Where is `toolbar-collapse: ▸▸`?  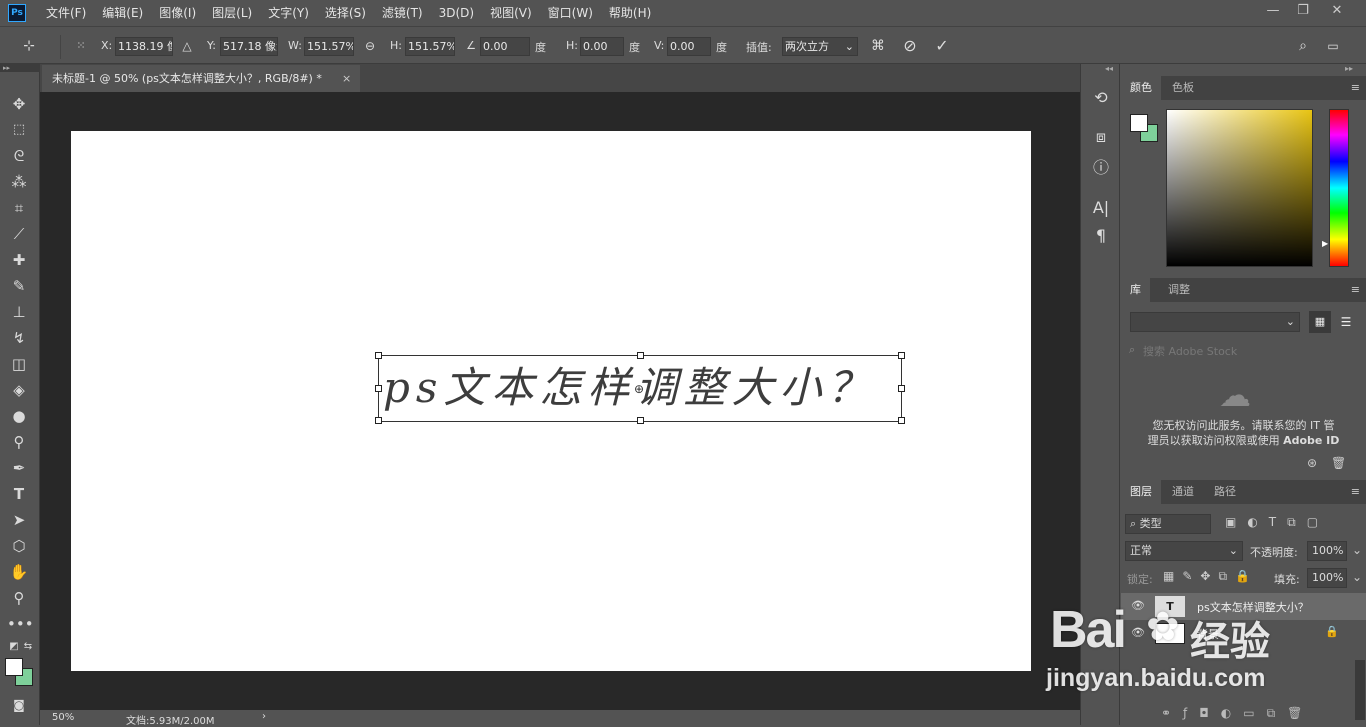
toolbar-collapse: ▸▸ is located at coordinates (20, 68).